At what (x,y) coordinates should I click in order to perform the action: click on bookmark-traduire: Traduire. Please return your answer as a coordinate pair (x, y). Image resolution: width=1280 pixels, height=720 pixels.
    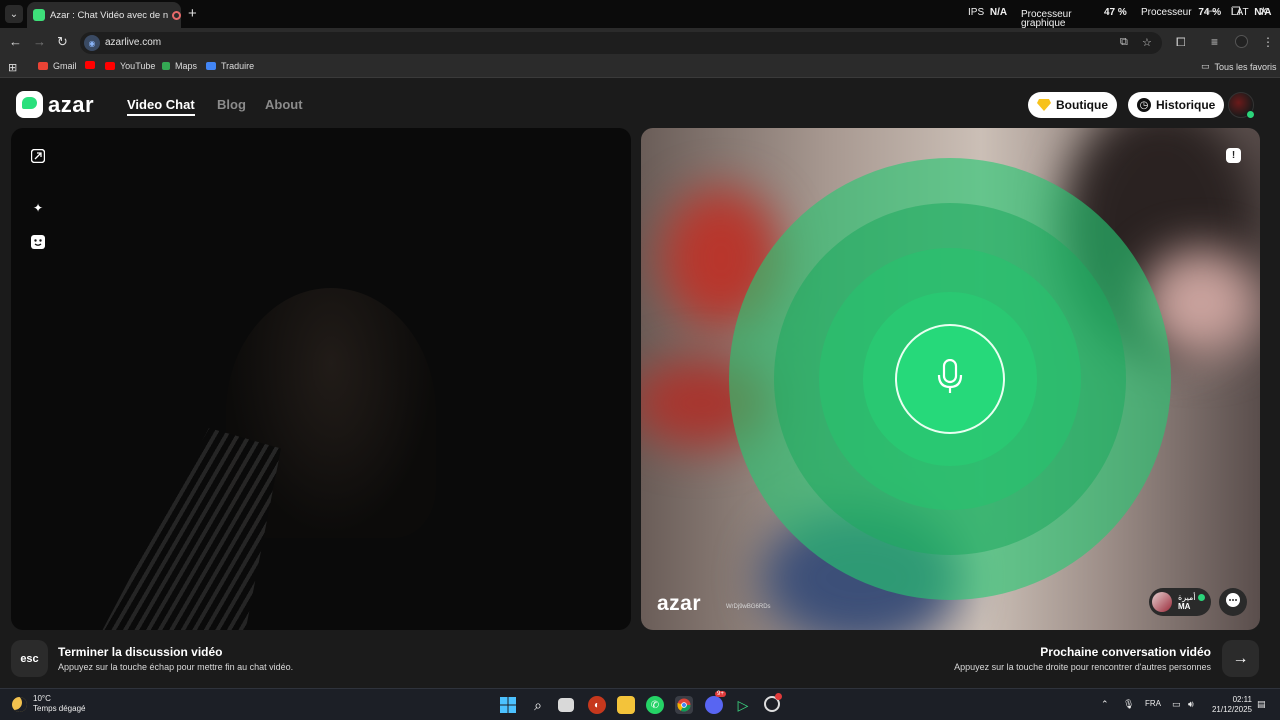
    Looking at the image, I should click on (230, 66).